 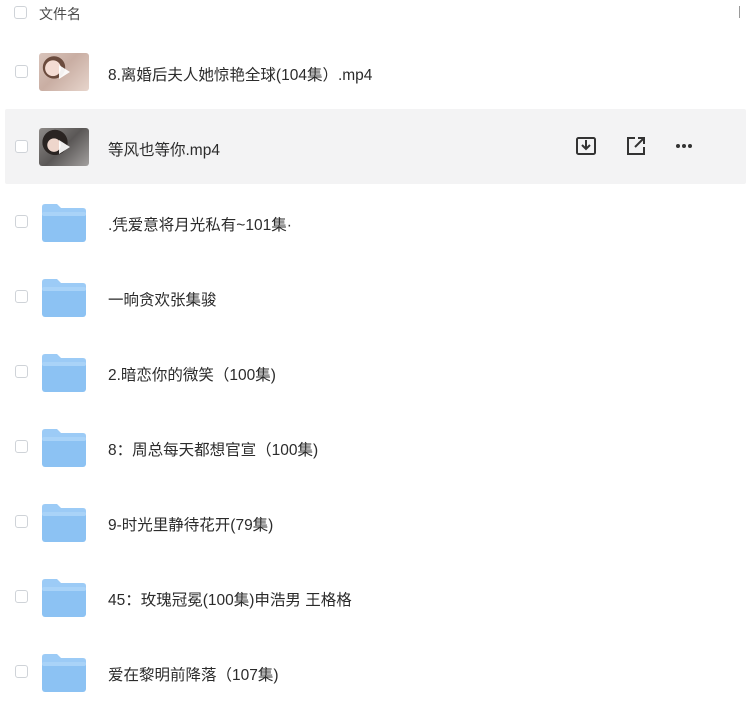 I want to click on select-all-checkbox, so click(x=20, y=12).